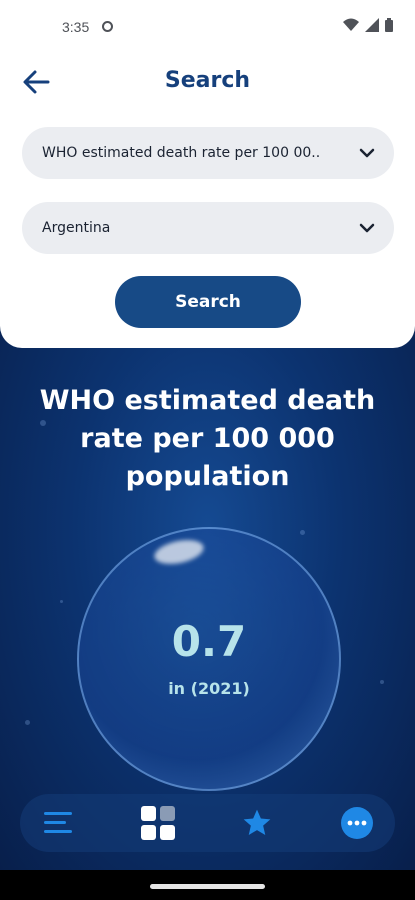 The width and height of the screenshot is (415, 900). I want to click on menu-icon, so click(58, 822).